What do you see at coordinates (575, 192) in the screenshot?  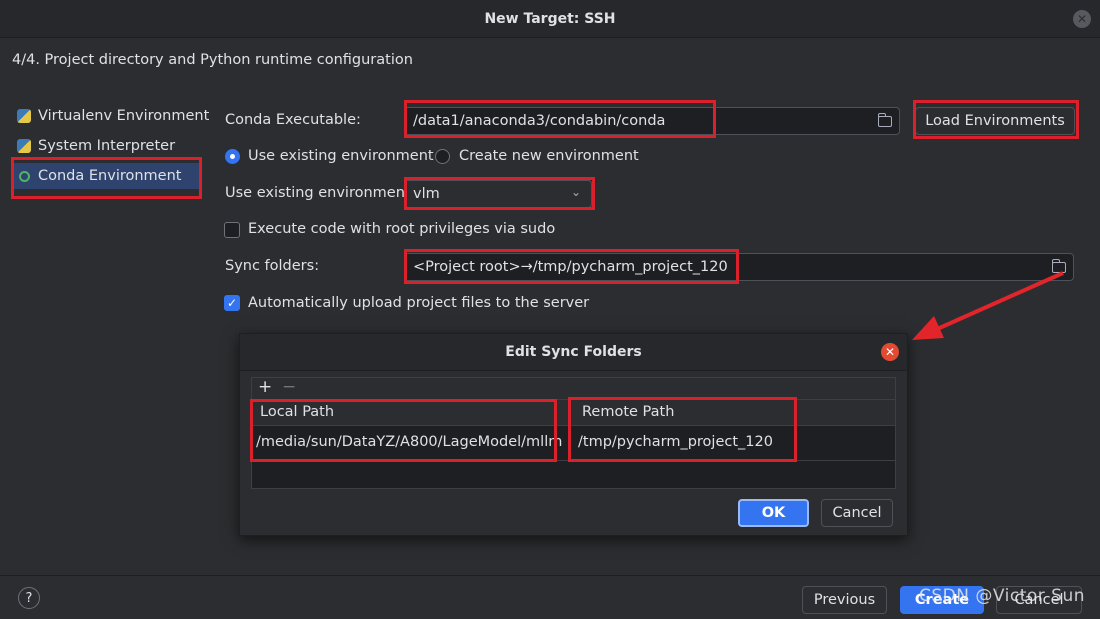 I see `chevron-down-icon: ⌄` at bounding box center [575, 192].